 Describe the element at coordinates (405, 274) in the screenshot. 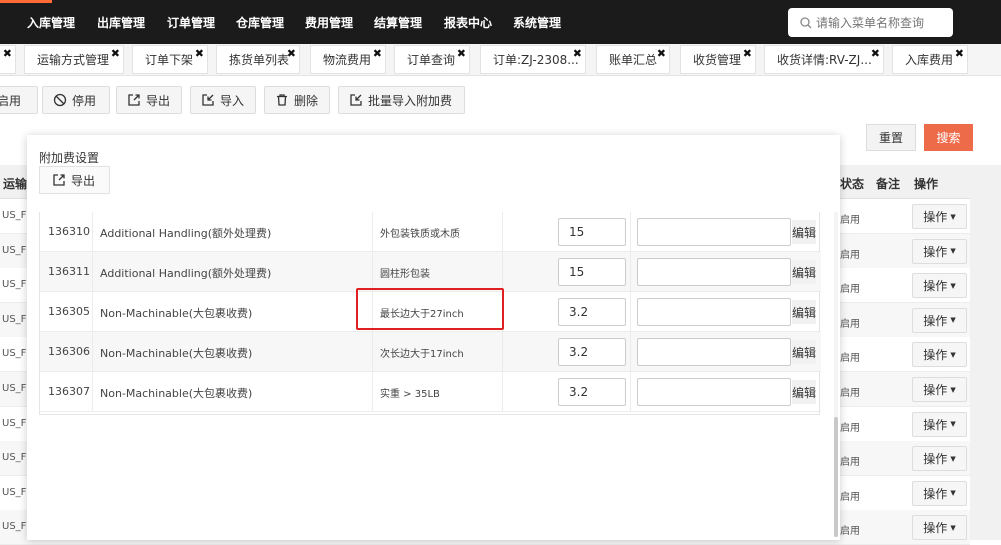

I see `surcharge-condition: 圆柱形包装` at that location.